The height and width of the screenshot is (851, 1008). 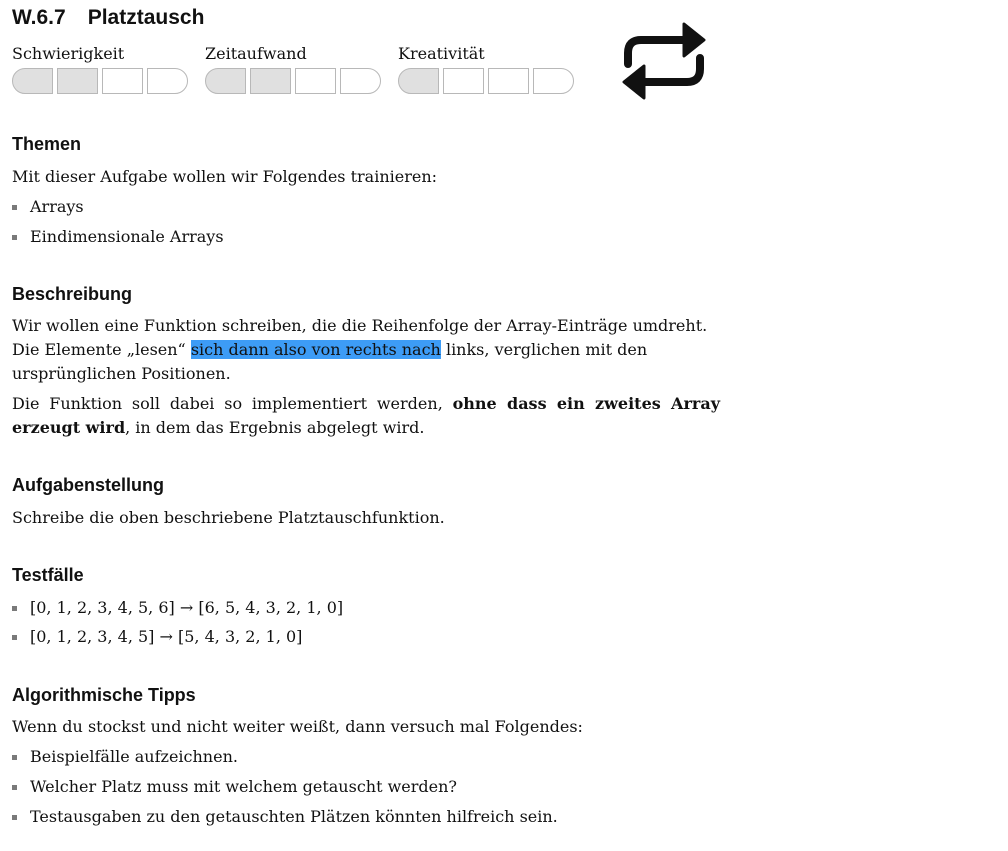 What do you see at coordinates (72, 294) in the screenshot?
I see `section-heading-beschreibung: Beschreibung` at bounding box center [72, 294].